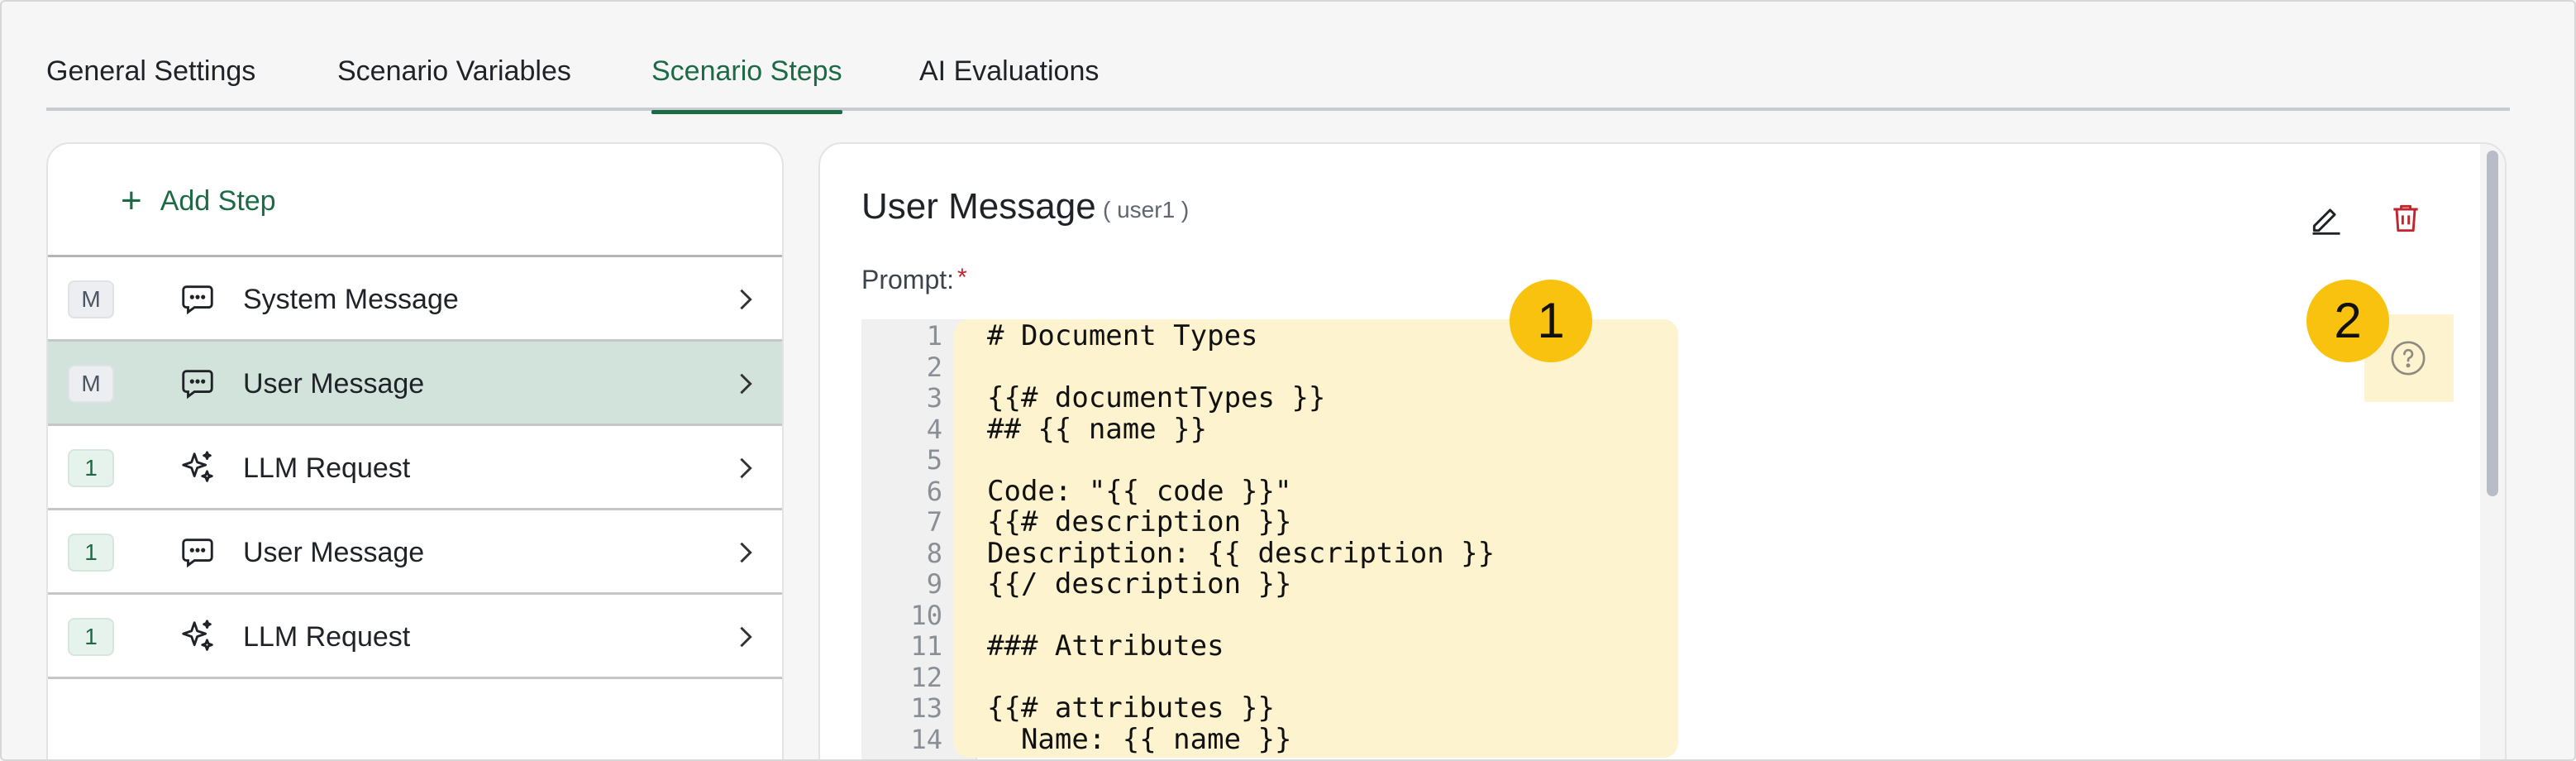 The height and width of the screenshot is (761, 2576). What do you see at coordinates (962, 278) in the screenshot?
I see `required-mark: *` at bounding box center [962, 278].